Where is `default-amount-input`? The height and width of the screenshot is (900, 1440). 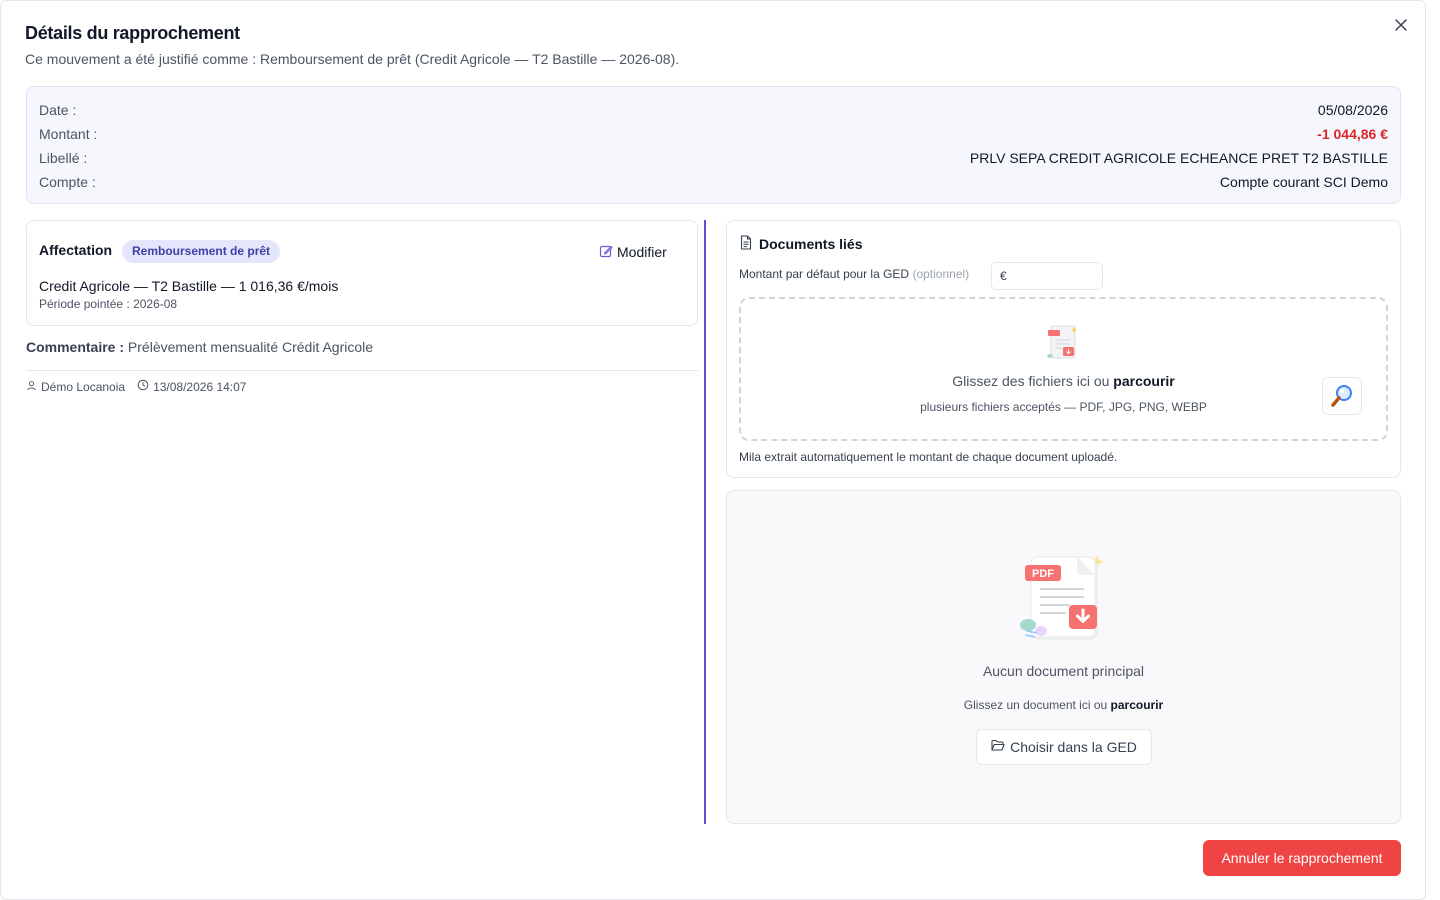 default-amount-input is located at coordinates (1055, 276).